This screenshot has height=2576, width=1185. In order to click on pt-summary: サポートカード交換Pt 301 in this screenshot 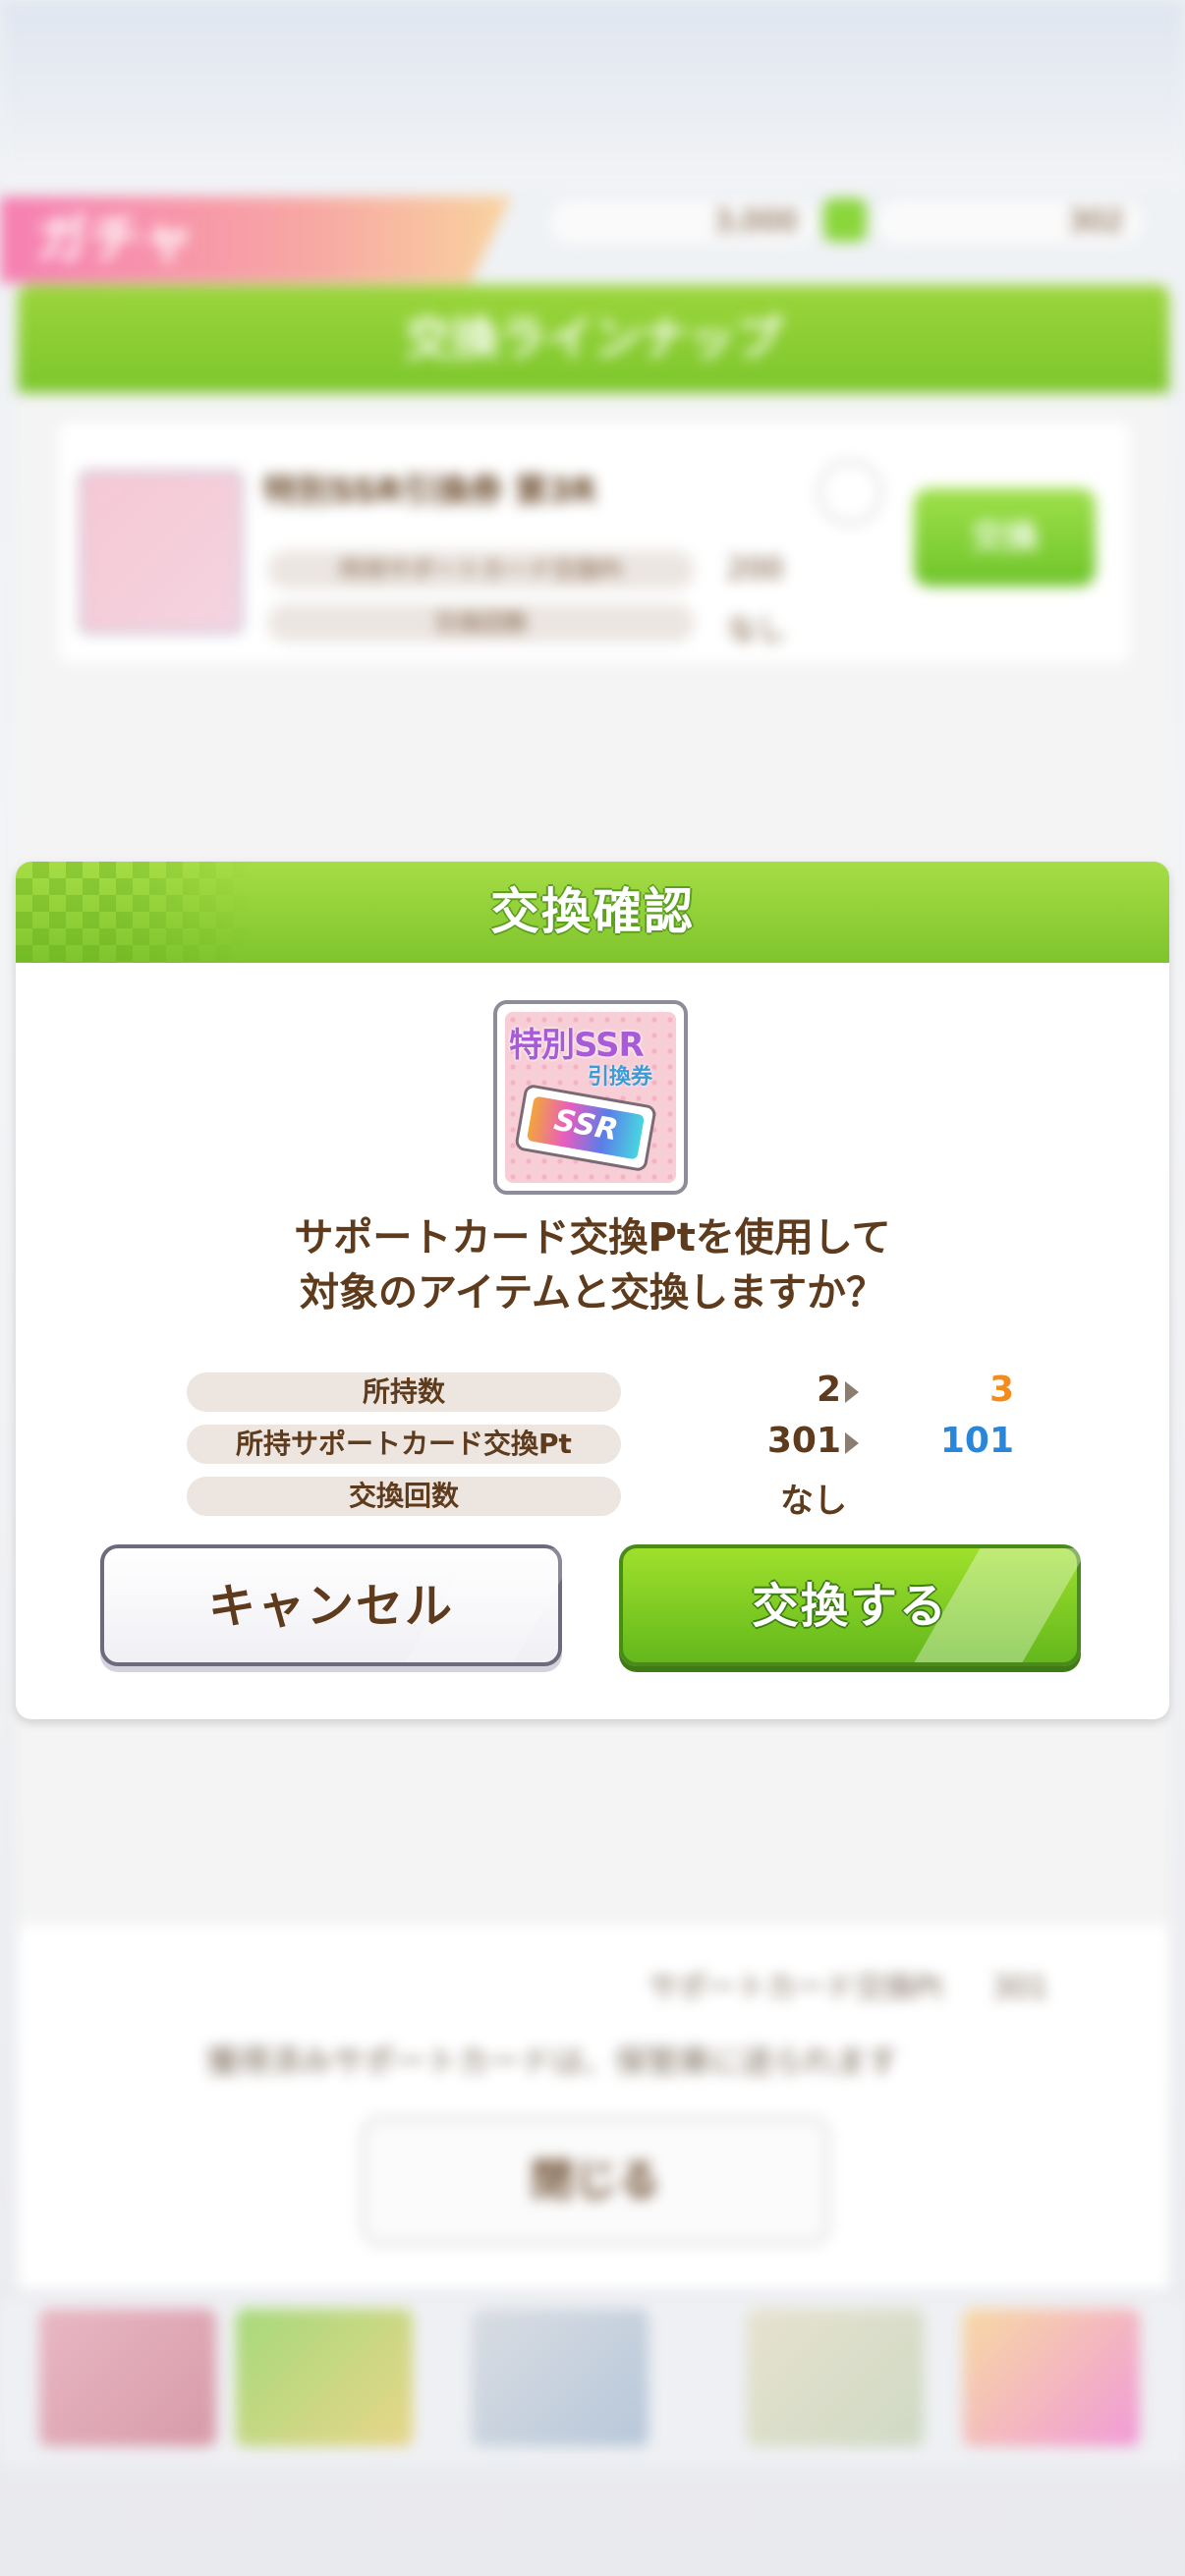, I will do `click(848, 1984)`.